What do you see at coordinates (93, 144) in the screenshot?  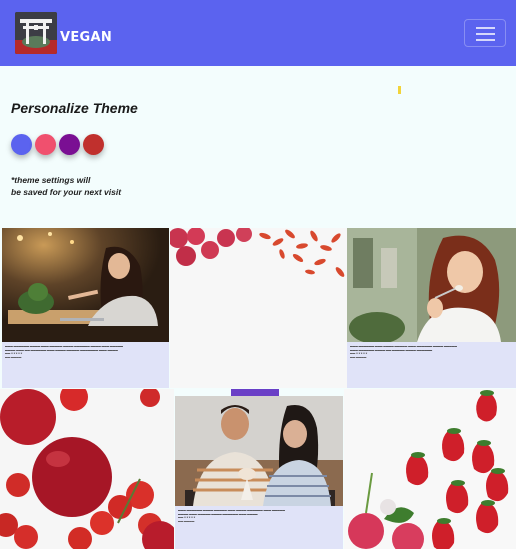 I see `theme-swatch-red` at bounding box center [93, 144].